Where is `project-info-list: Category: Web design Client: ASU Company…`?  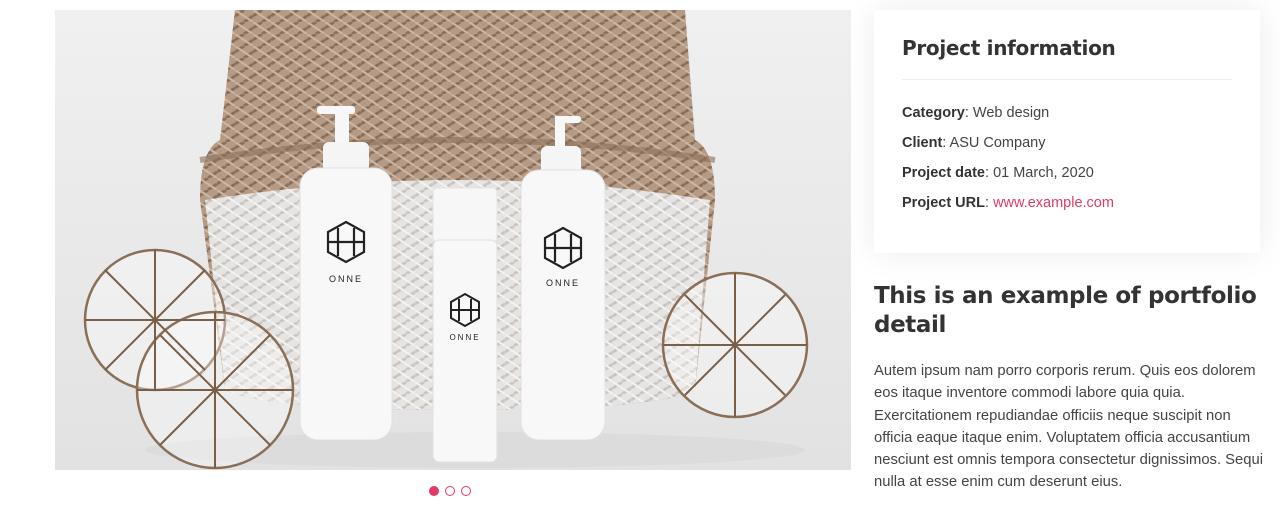
project-info-list: Category: Web design Client: ASU Company… is located at coordinates (1067, 158).